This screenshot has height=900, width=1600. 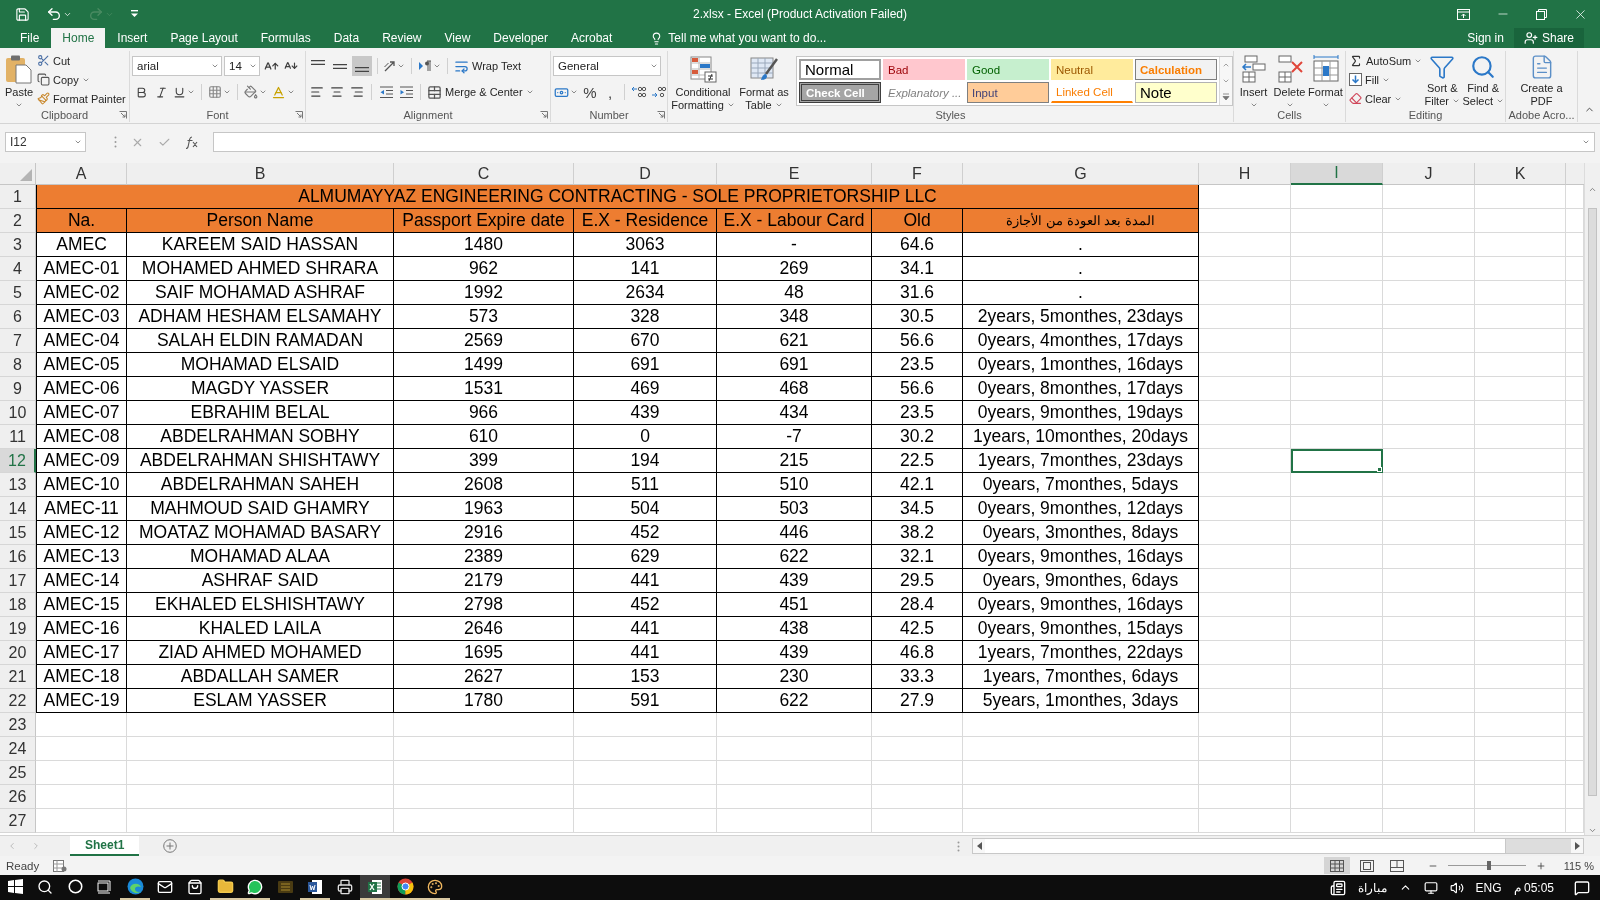 What do you see at coordinates (18, 533) in the screenshot?
I see `row-header: 15` at bounding box center [18, 533].